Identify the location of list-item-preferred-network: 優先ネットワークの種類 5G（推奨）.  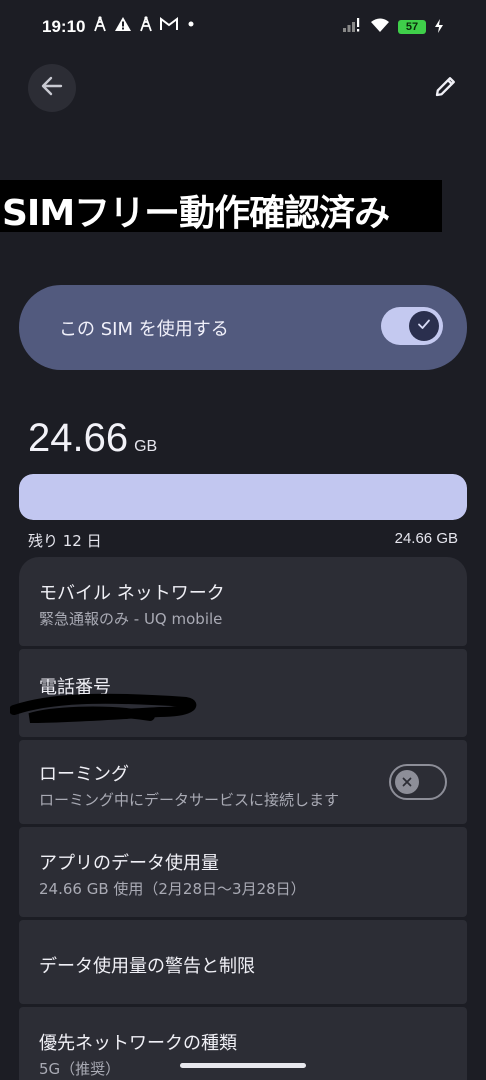
(243, 1043).